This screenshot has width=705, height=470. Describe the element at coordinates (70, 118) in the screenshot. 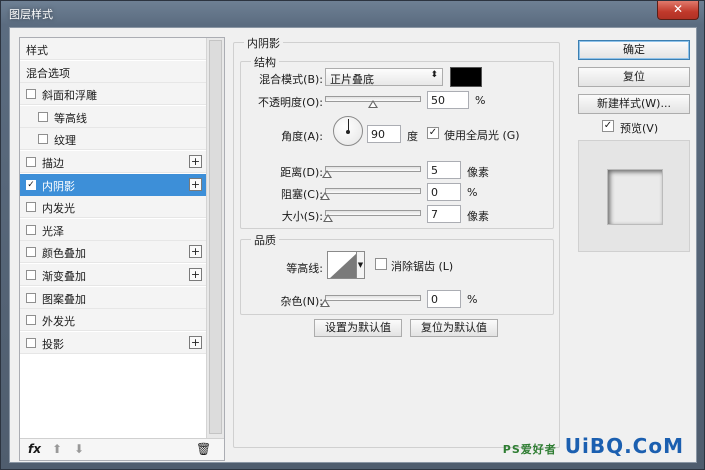

I see `style-list-label: 等高线` at that location.